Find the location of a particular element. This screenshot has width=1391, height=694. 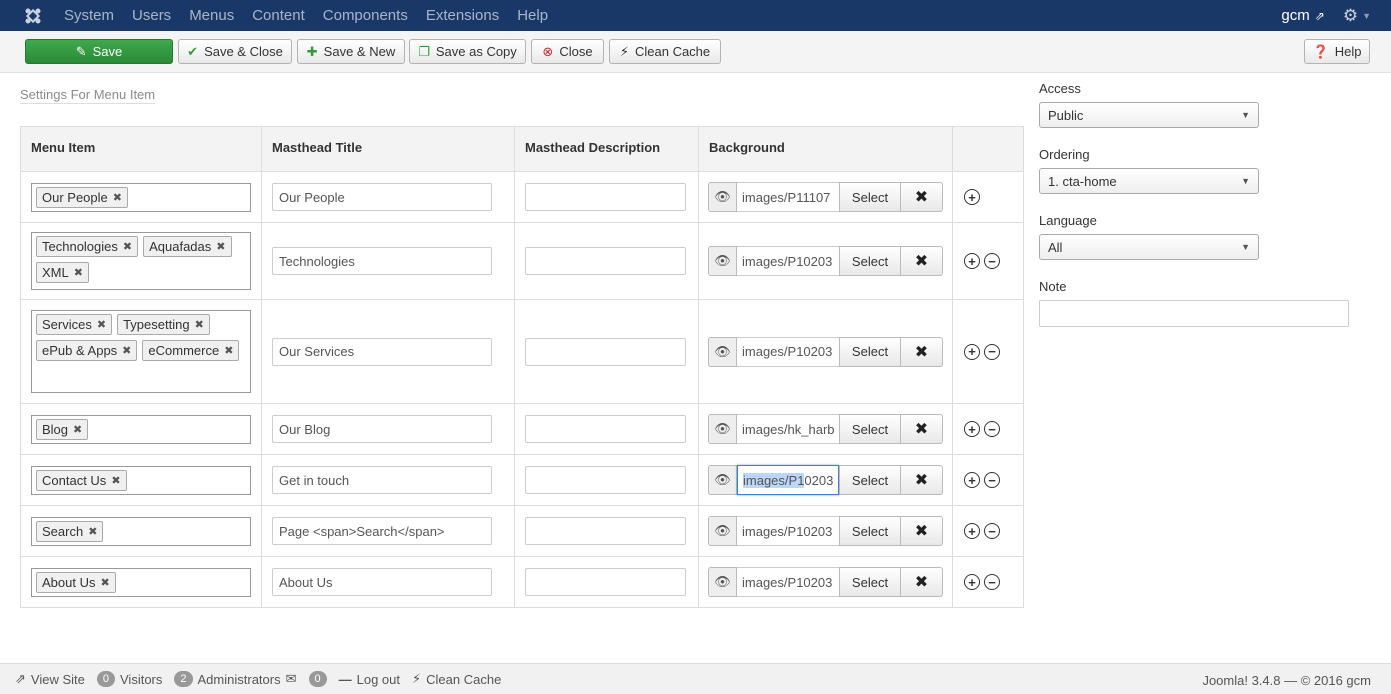

masthead-title-input: About Us is located at coordinates (382, 582).